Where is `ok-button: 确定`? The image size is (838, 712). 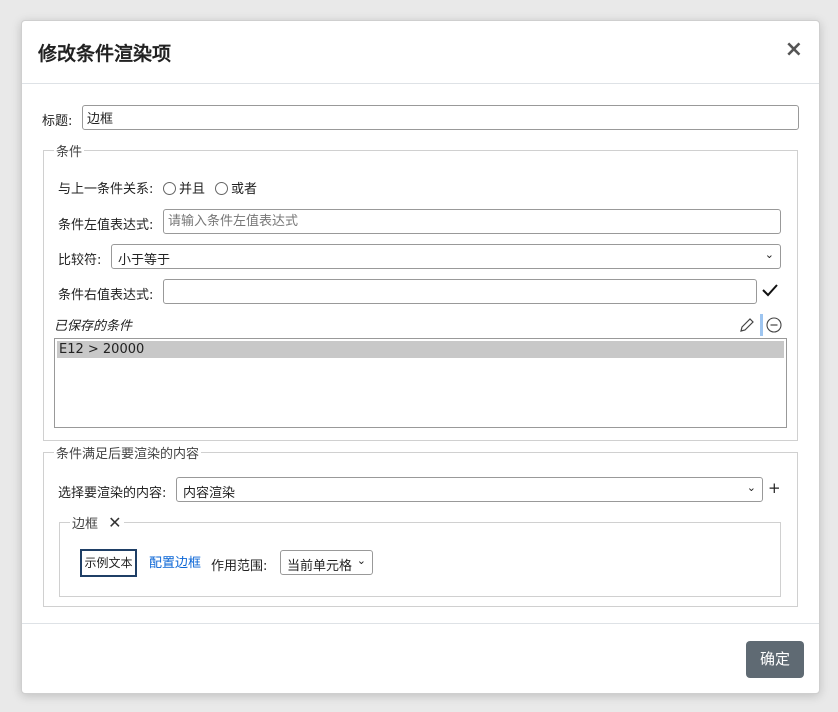
ok-button: 确定 is located at coordinates (775, 659).